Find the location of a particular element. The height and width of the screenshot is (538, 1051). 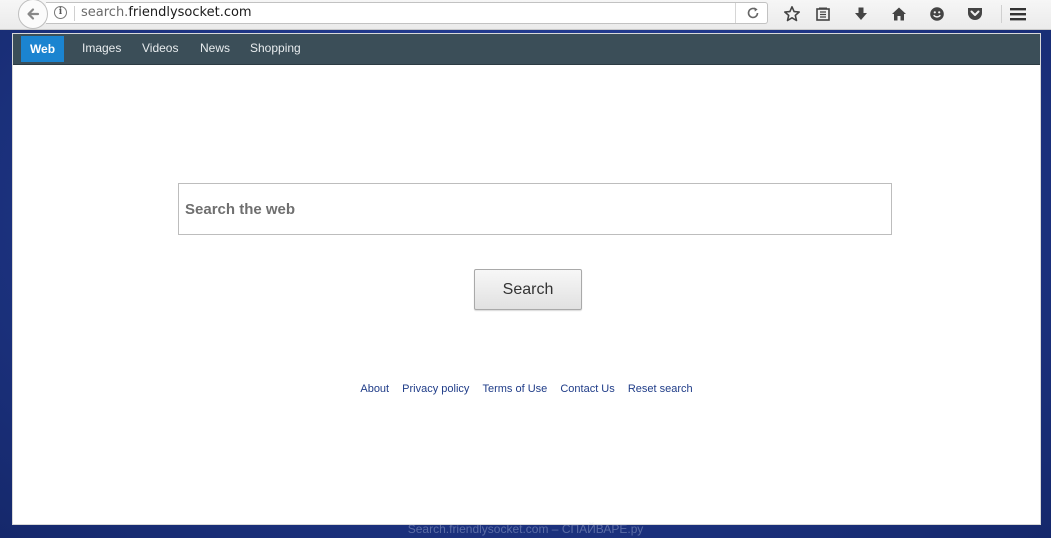

home-icon is located at coordinates (899, 14).